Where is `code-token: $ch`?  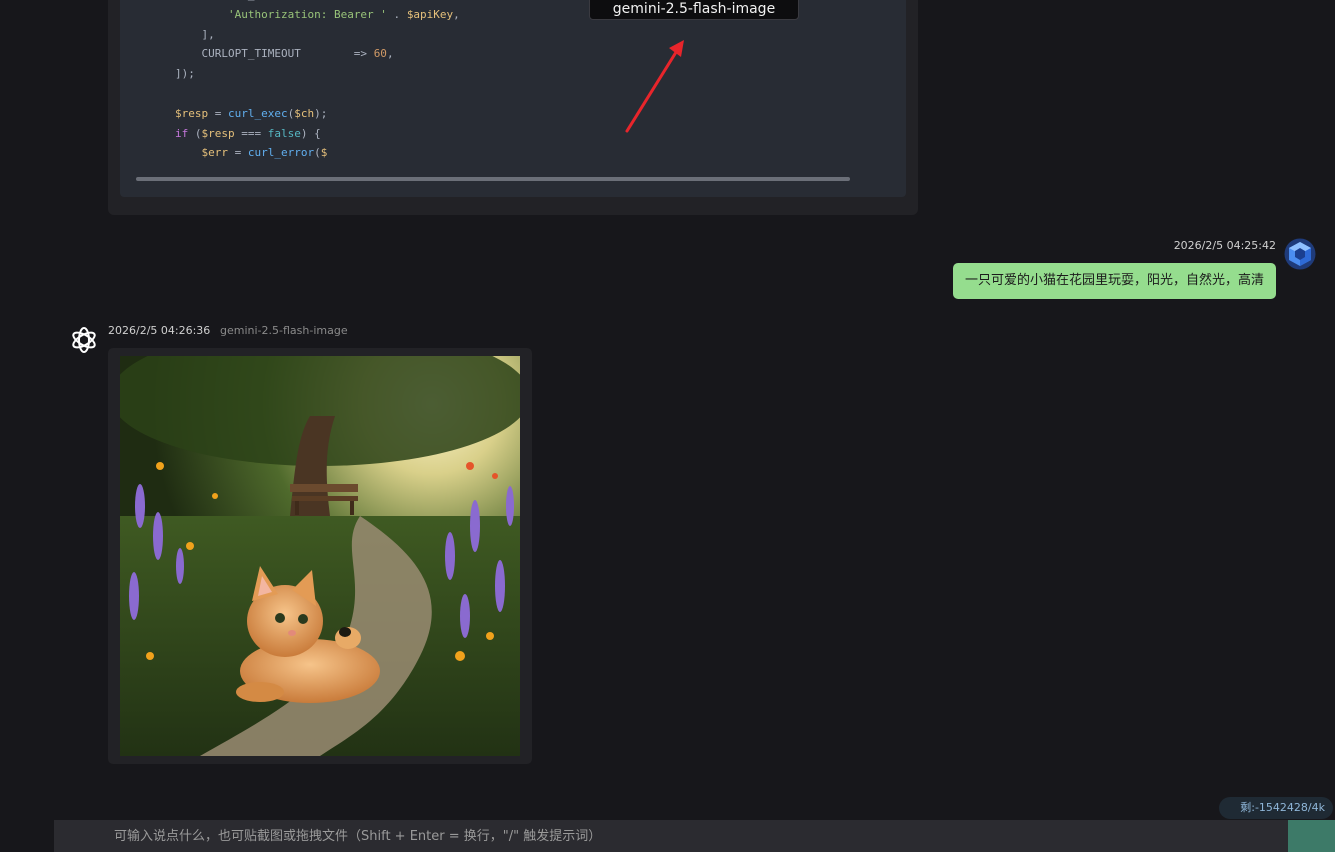
code-token: $ch is located at coordinates (304, 113).